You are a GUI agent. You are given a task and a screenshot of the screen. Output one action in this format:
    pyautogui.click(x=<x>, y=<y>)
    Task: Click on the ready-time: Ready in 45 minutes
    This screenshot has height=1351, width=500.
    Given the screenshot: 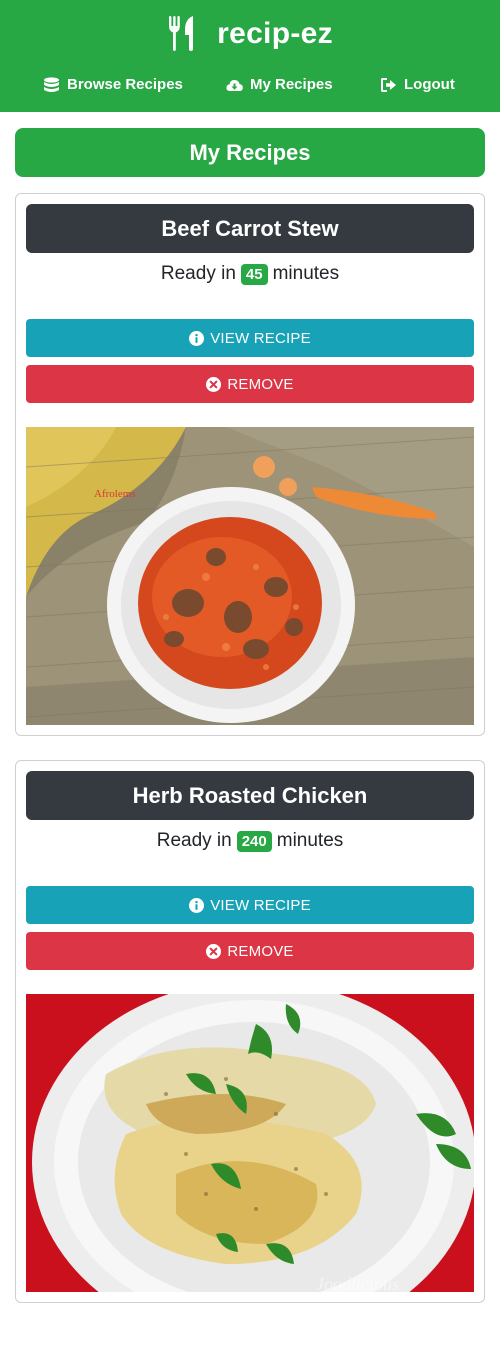 What is the action you would take?
    pyautogui.click(x=250, y=274)
    